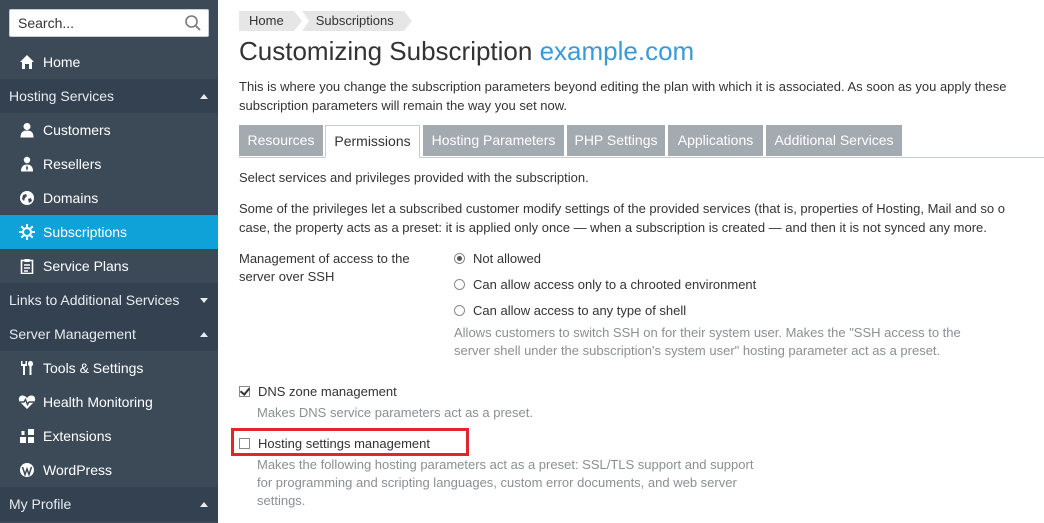 This screenshot has width=1044, height=523. Describe the element at coordinates (72, 164) in the screenshot. I see `sidebar-item-label: Resellers` at that location.